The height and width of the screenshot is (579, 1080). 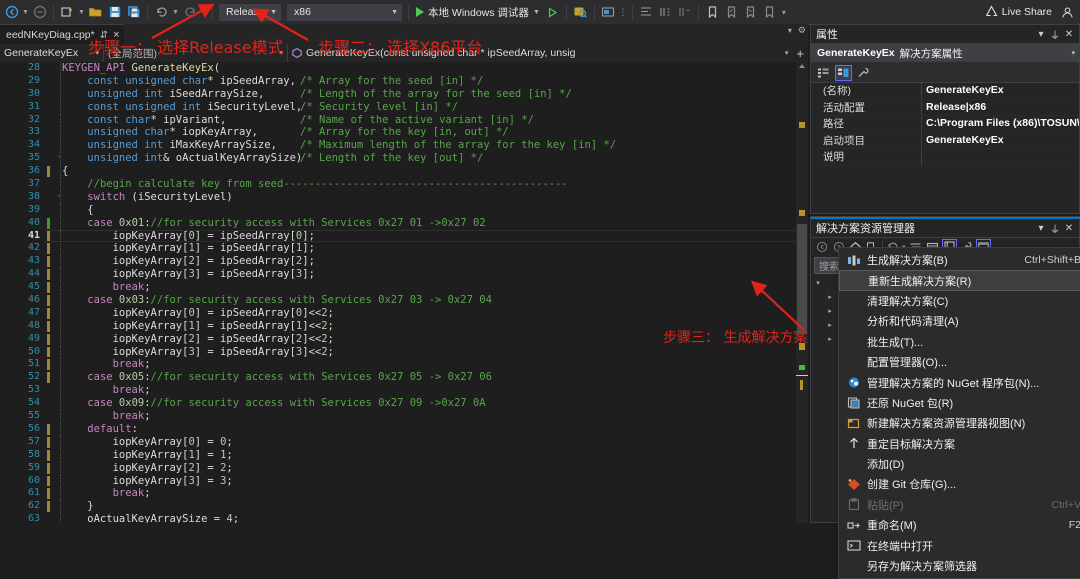 I want to click on code-line: 62 }, so click(x=398, y=507).